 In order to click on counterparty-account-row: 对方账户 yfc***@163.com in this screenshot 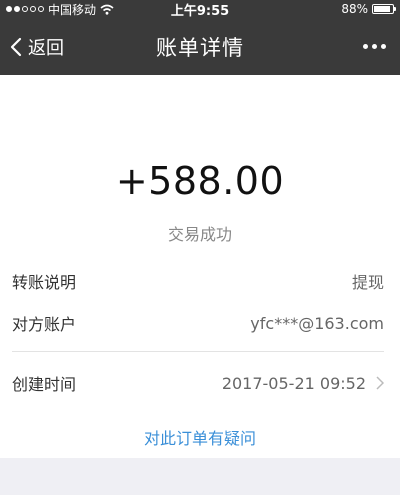, I will do `click(200, 323)`.